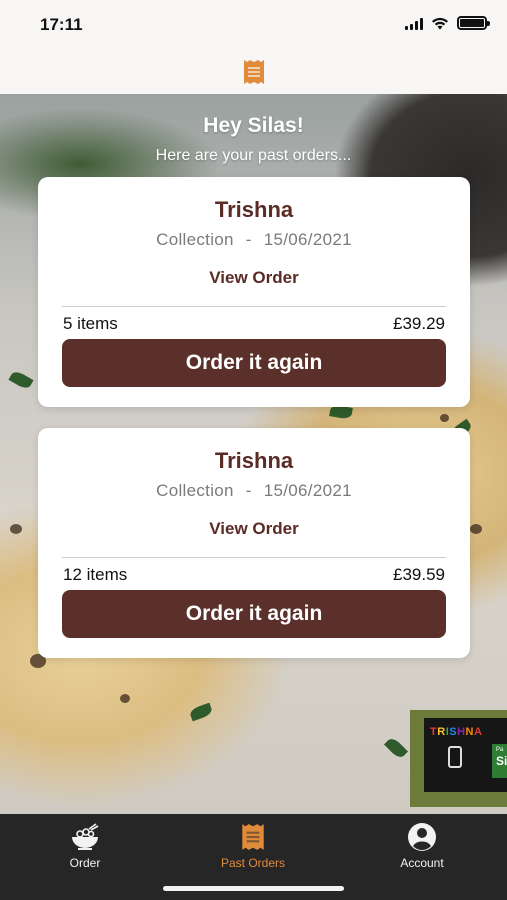 Image resolution: width=507 pixels, height=900 pixels. Describe the element at coordinates (85, 863) in the screenshot. I see `tab-label: Order` at that location.